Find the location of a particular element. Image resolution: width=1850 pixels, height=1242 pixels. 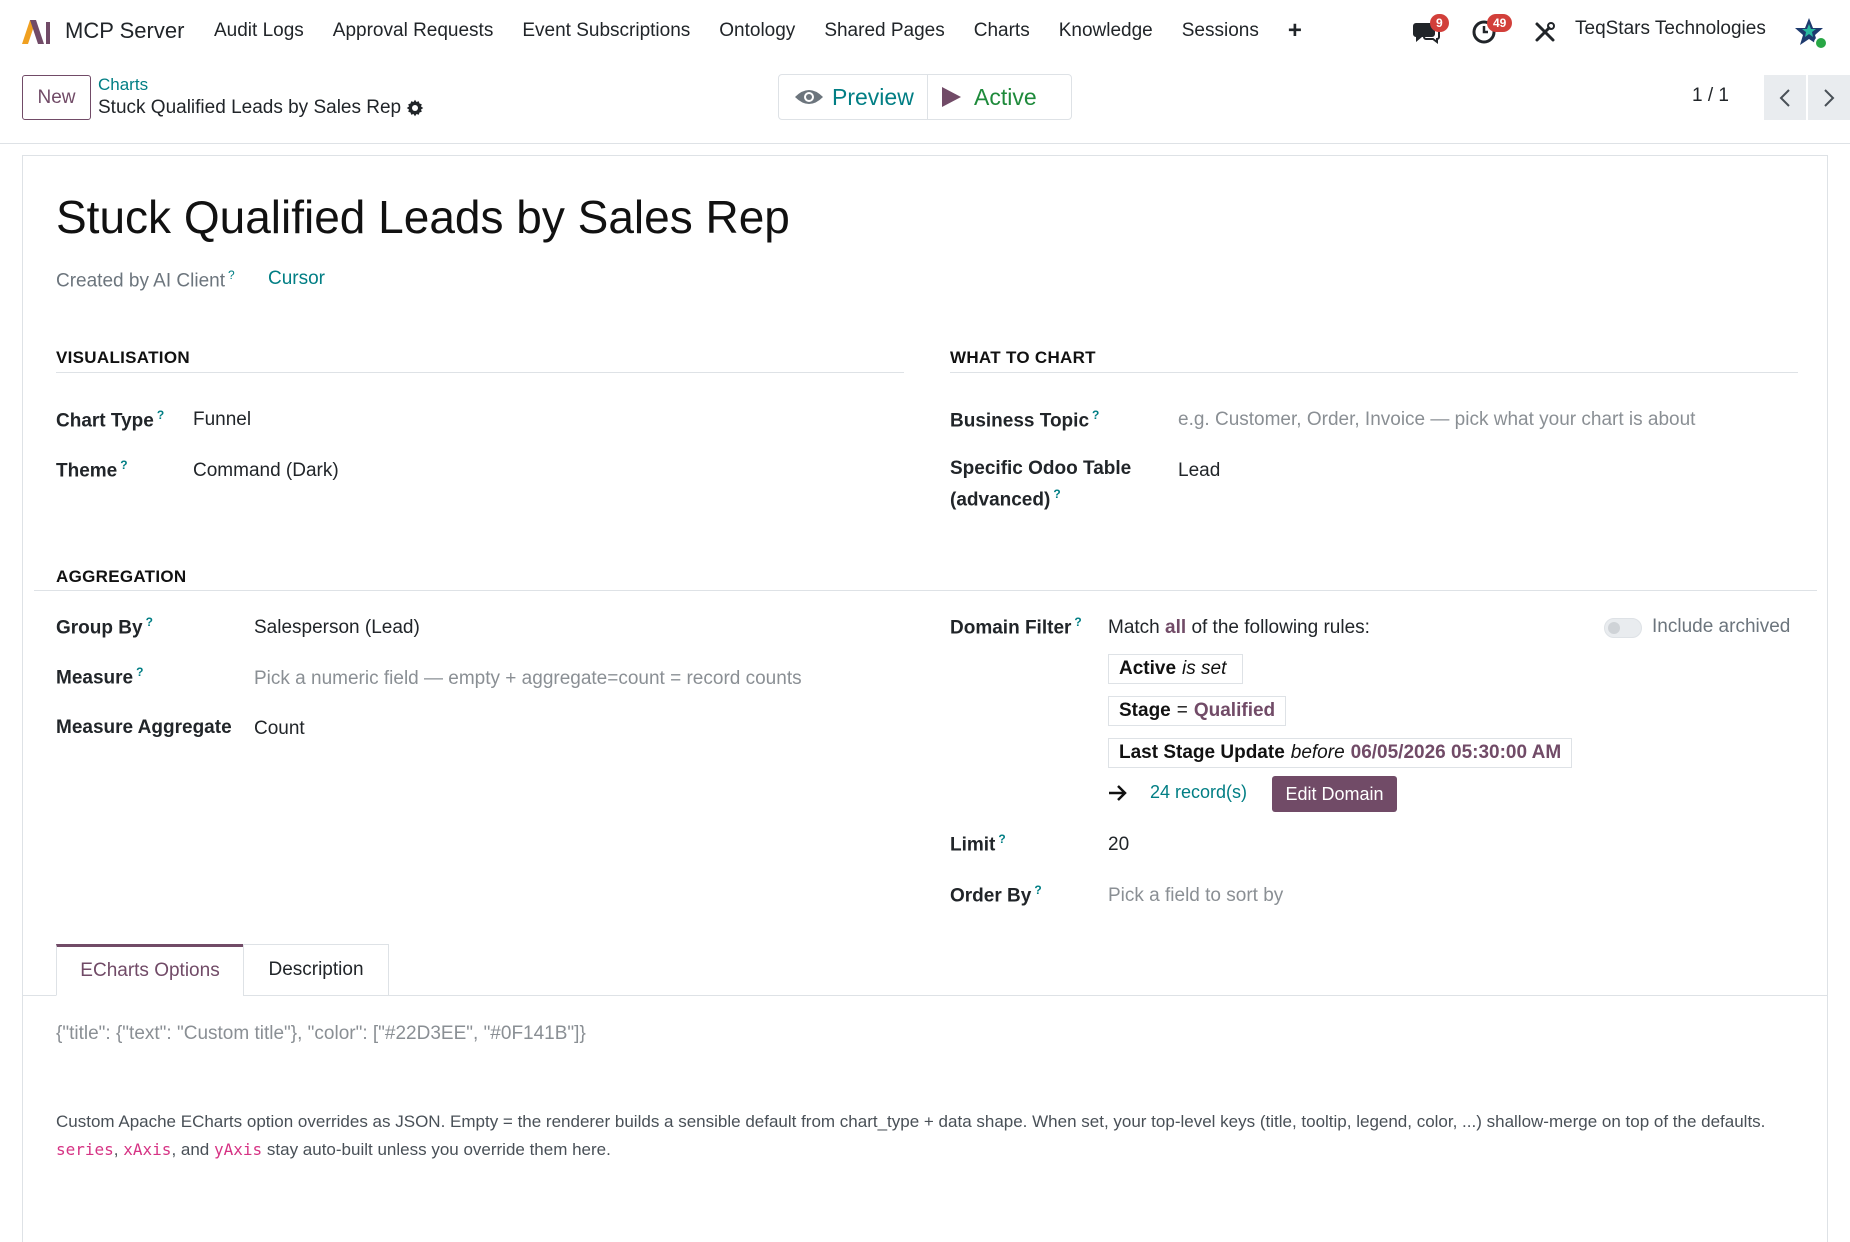

order-by-label-text: Order By is located at coordinates (991, 896).